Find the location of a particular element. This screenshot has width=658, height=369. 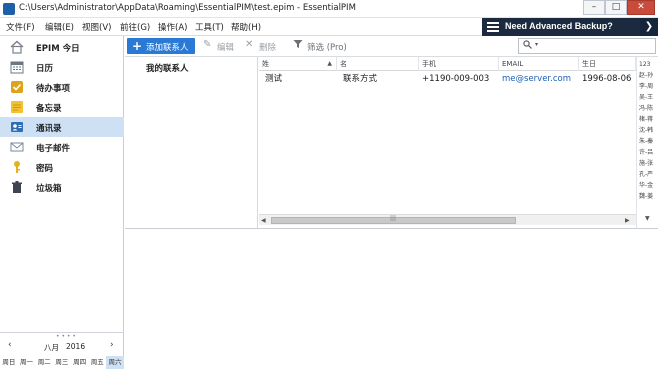

cell-last-name: 测试 is located at coordinates (274, 79).